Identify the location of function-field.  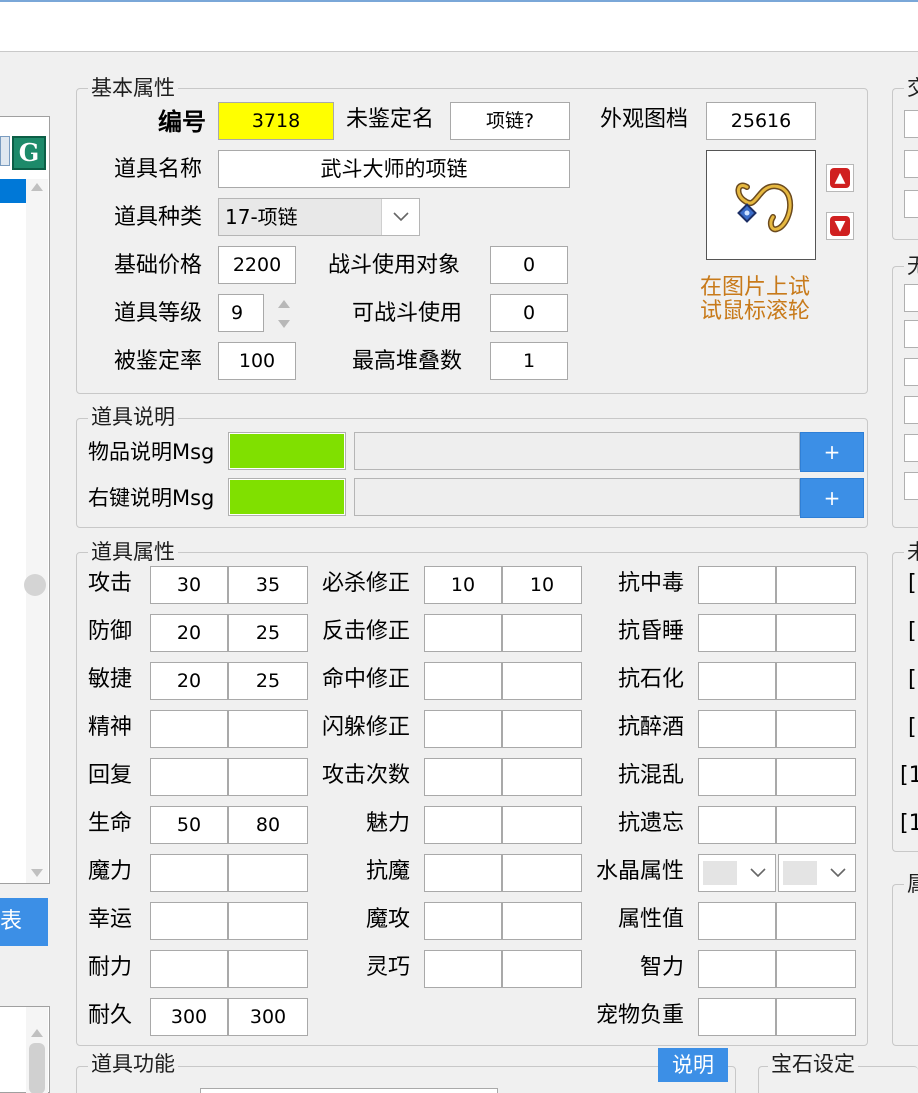
(349, 1090).